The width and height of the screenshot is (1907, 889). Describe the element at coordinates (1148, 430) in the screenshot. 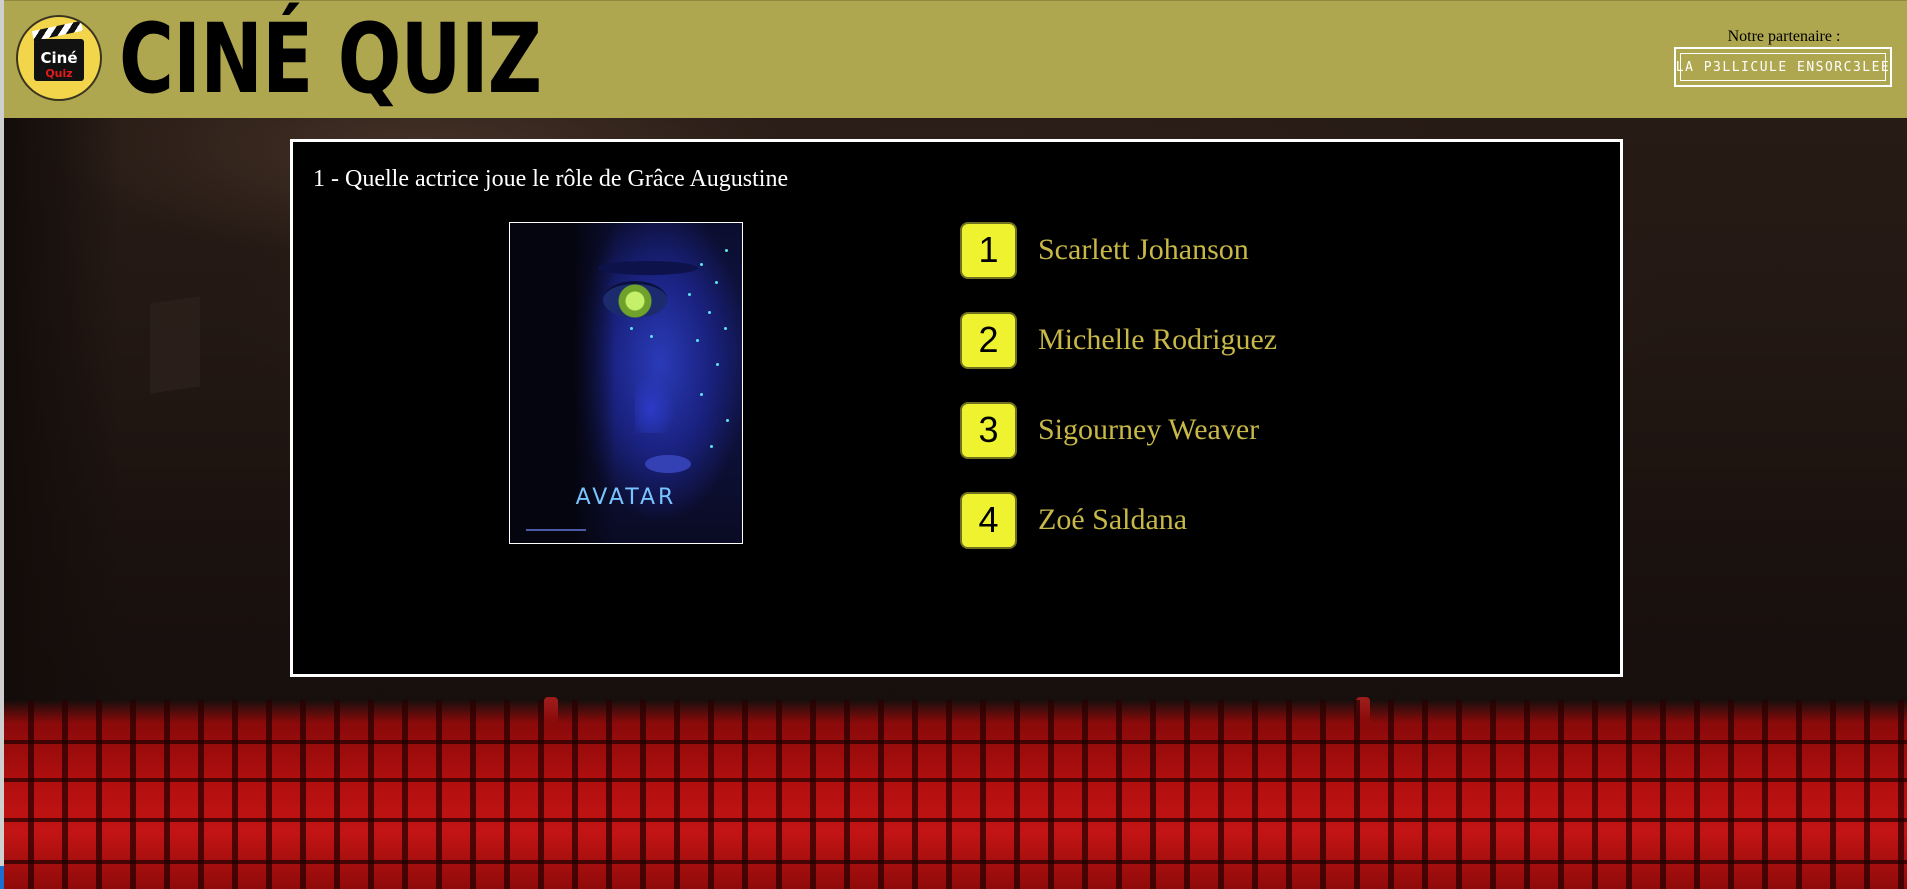

I see `answer-label: Sigourney Weaver` at that location.